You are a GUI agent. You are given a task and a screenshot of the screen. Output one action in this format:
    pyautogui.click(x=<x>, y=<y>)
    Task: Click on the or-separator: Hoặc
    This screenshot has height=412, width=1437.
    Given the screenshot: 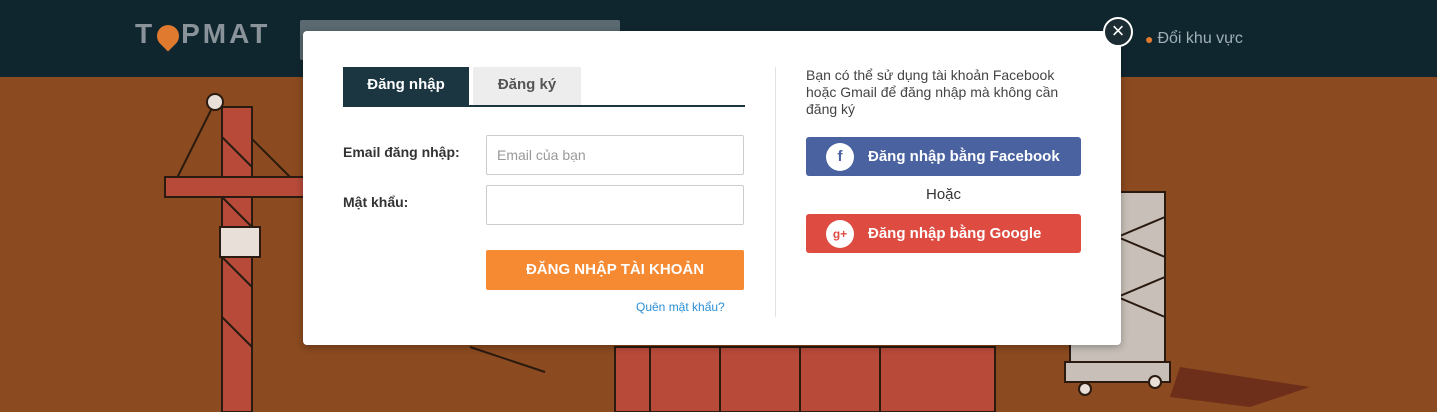 What is the action you would take?
    pyautogui.click(x=943, y=194)
    